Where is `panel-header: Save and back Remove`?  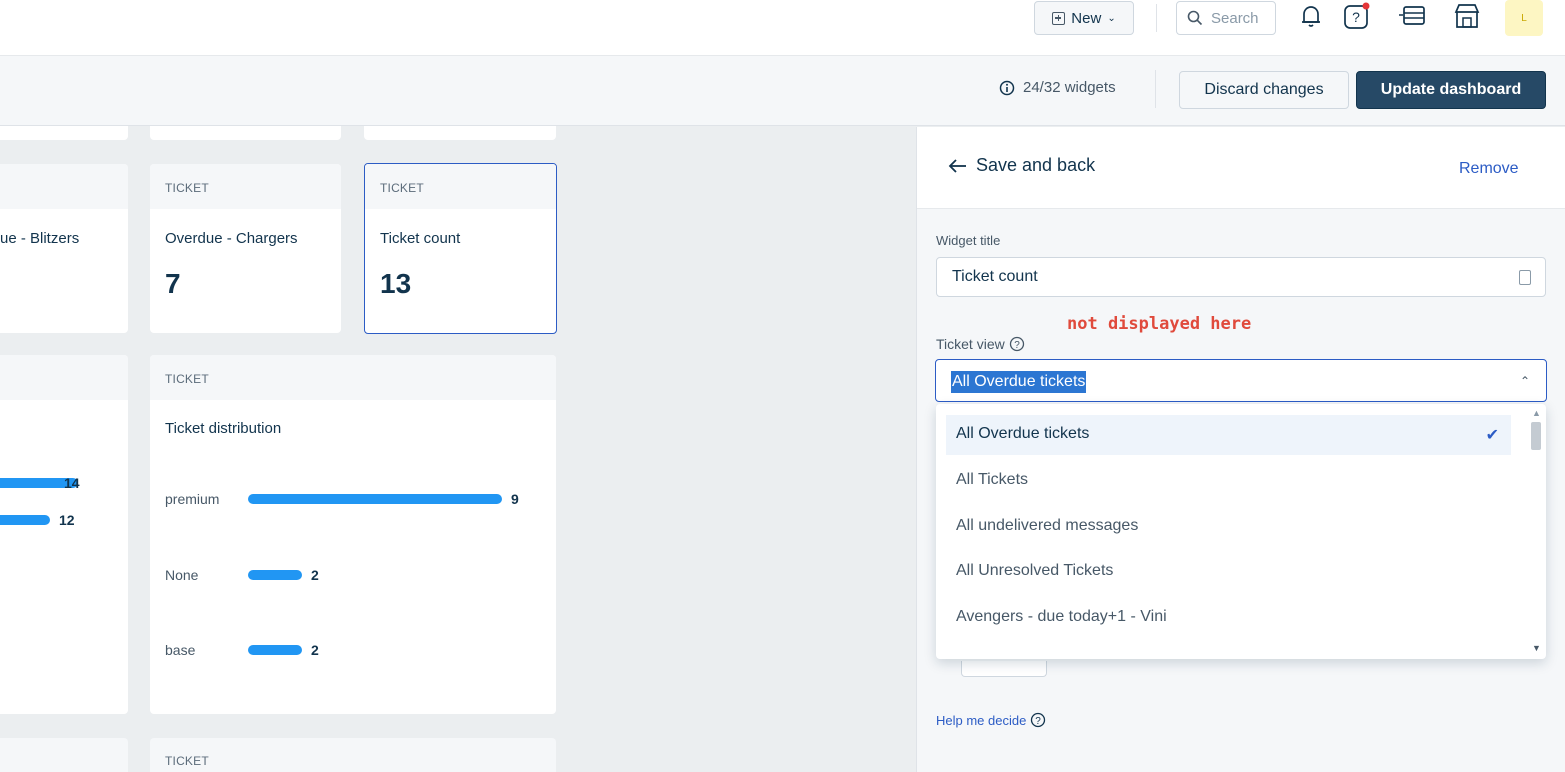 panel-header: Save and back Remove is located at coordinates (1241, 168).